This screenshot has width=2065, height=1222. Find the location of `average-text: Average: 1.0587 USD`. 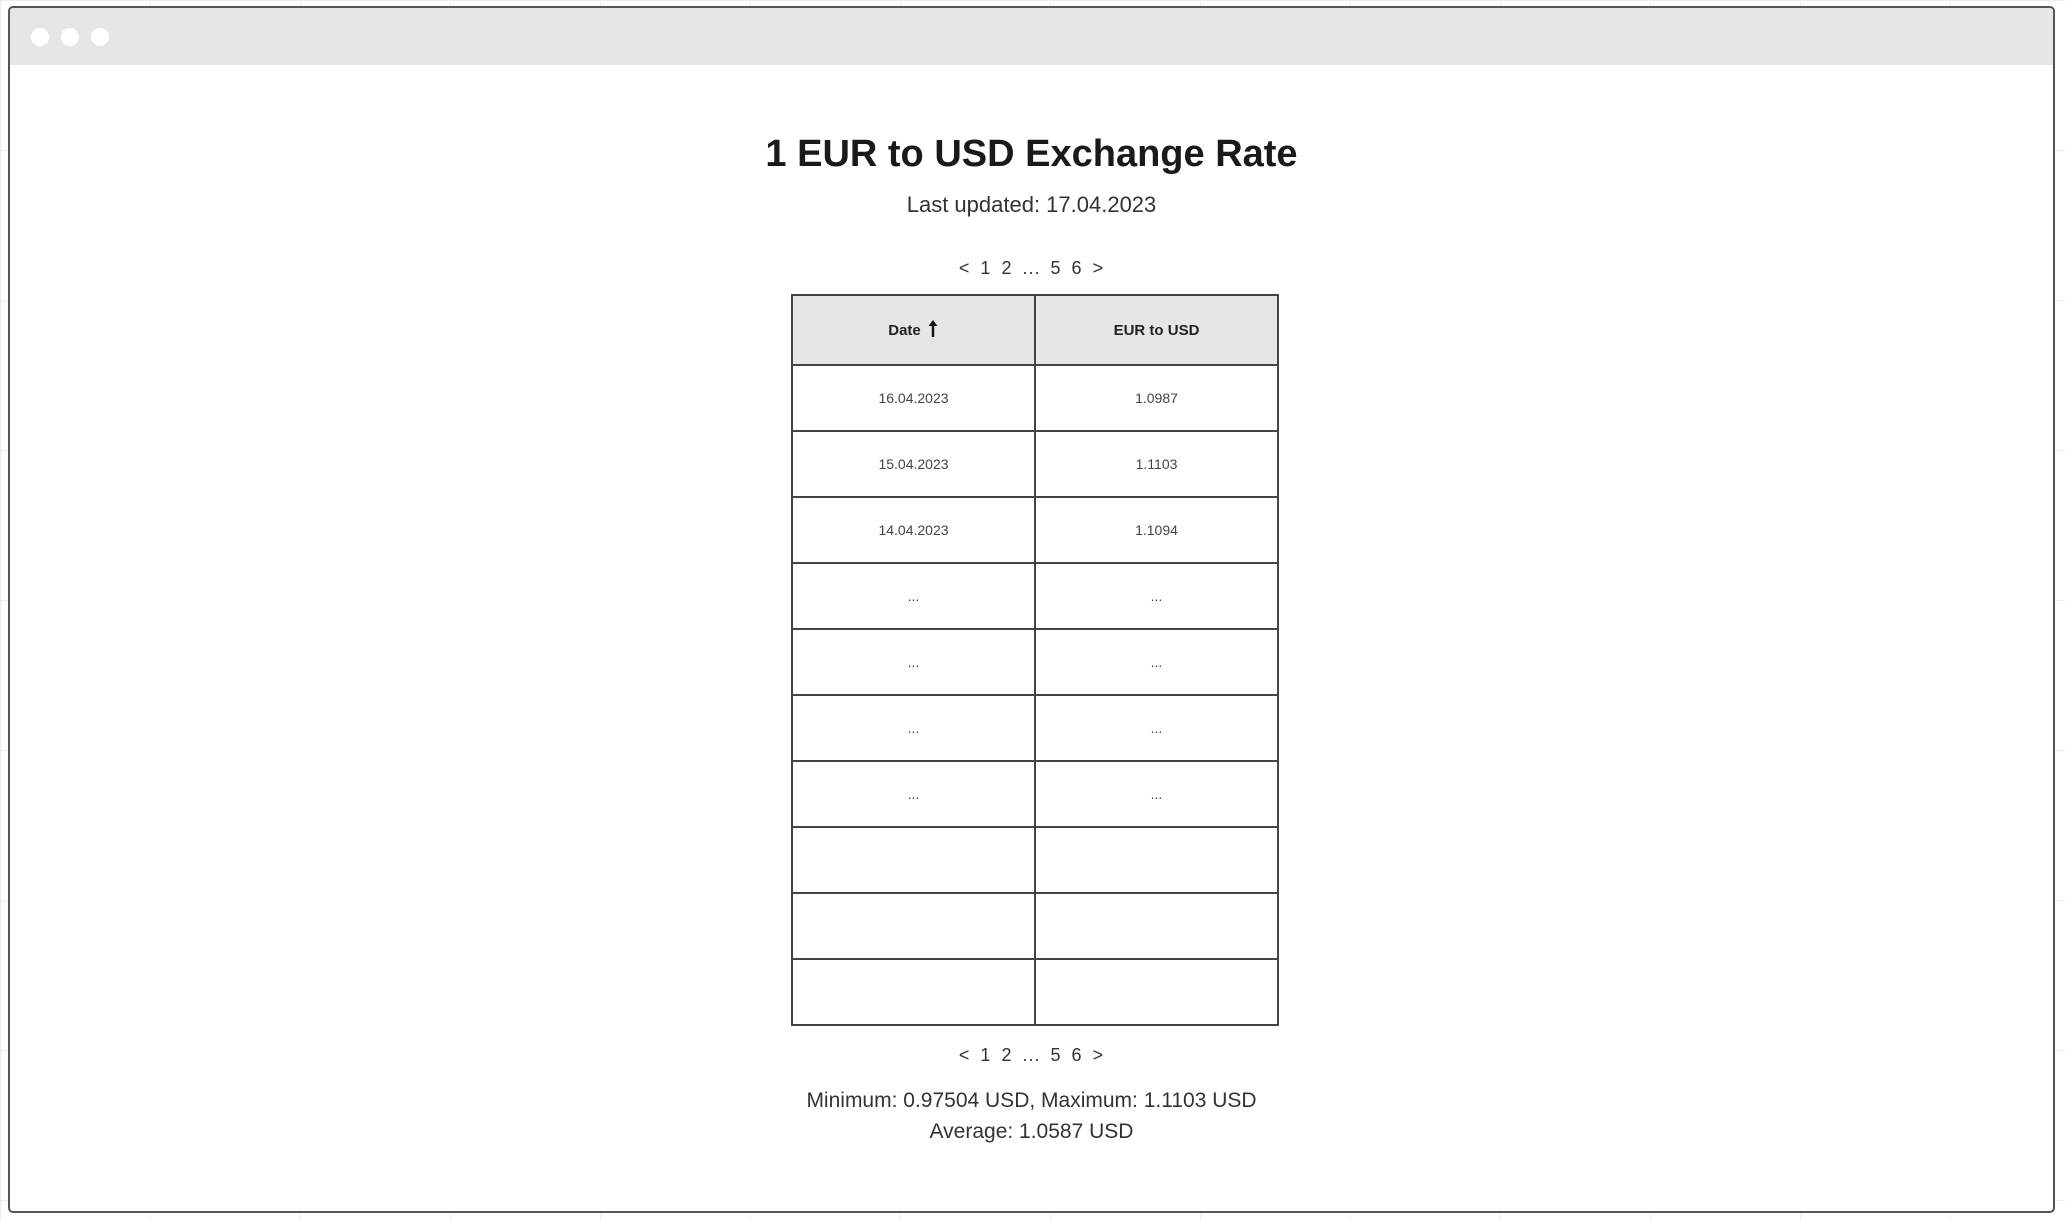

average-text: Average: 1.0587 USD is located at coordinates (1031, 1131).